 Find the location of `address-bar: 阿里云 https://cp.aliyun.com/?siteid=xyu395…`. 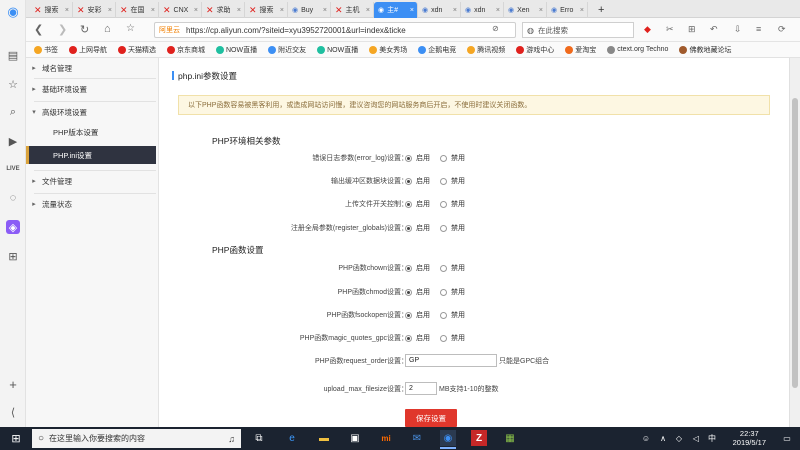

address-bar: 阿里云 https://cp.aliyun.com/?siteid=xyu395… is located at coordinates (335, 30).